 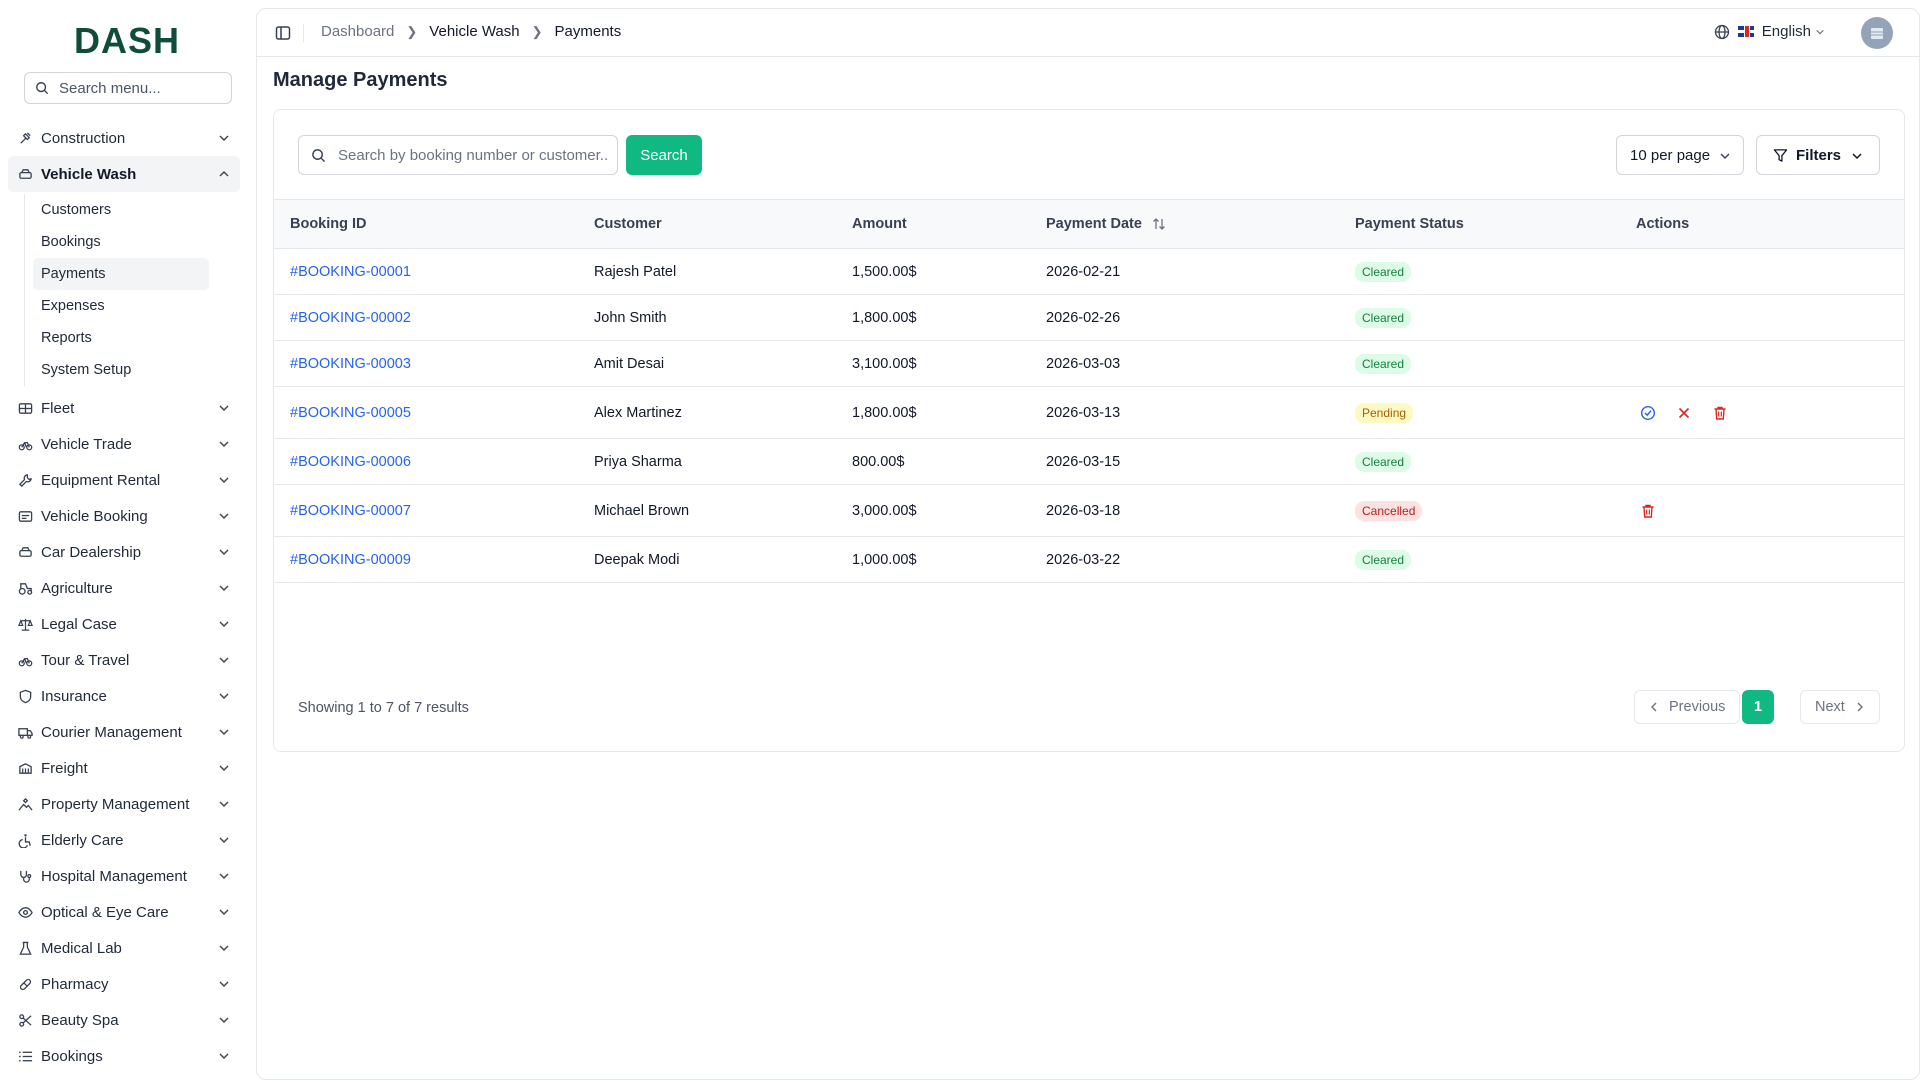 What do you see at coordinates (638, 461) in the screenshot?
I see `customer-name: Priya Sharma` at bounding box center [638, 461].